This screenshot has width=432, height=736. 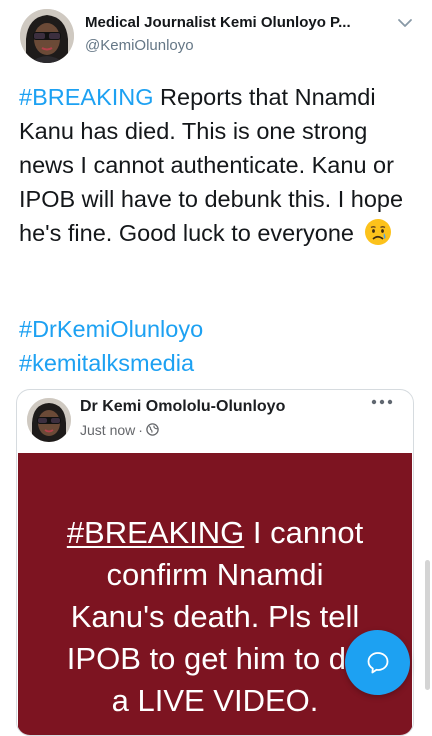 I want to click on post-text-line-5: a LIVE VIDEO., so click(x=215, y=700).